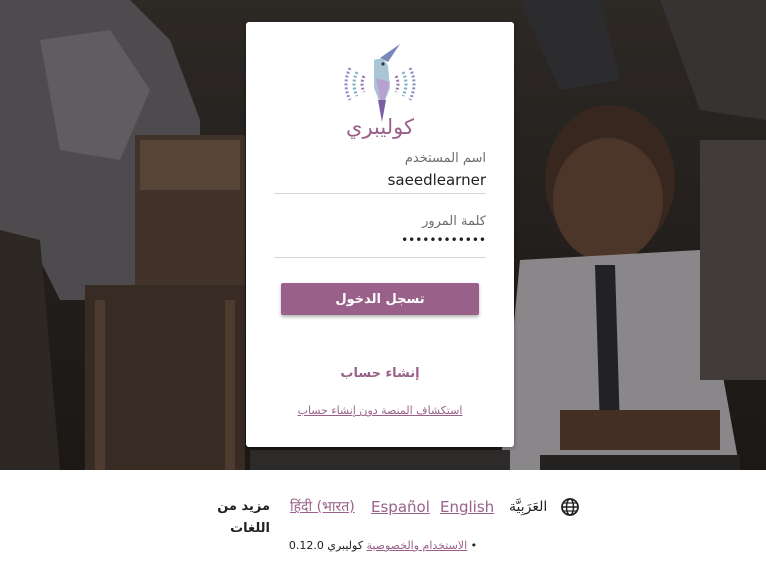  I want to click on language-link-hindi: हिंदी (भारत), so click(322, 507).